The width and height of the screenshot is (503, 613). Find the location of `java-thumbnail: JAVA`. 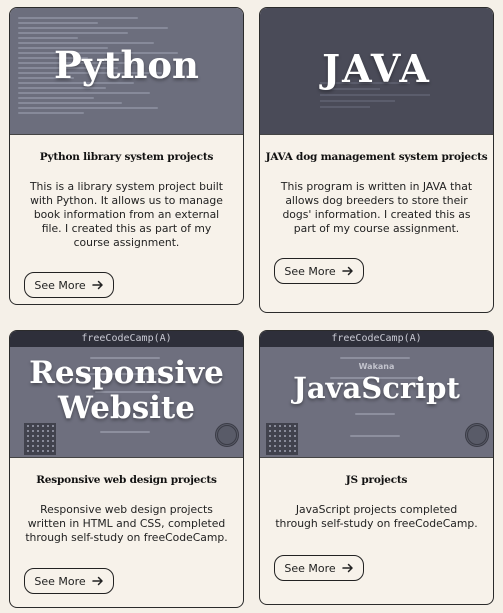

java-thumbnail: JAVA is located at coordinates (376, 71).